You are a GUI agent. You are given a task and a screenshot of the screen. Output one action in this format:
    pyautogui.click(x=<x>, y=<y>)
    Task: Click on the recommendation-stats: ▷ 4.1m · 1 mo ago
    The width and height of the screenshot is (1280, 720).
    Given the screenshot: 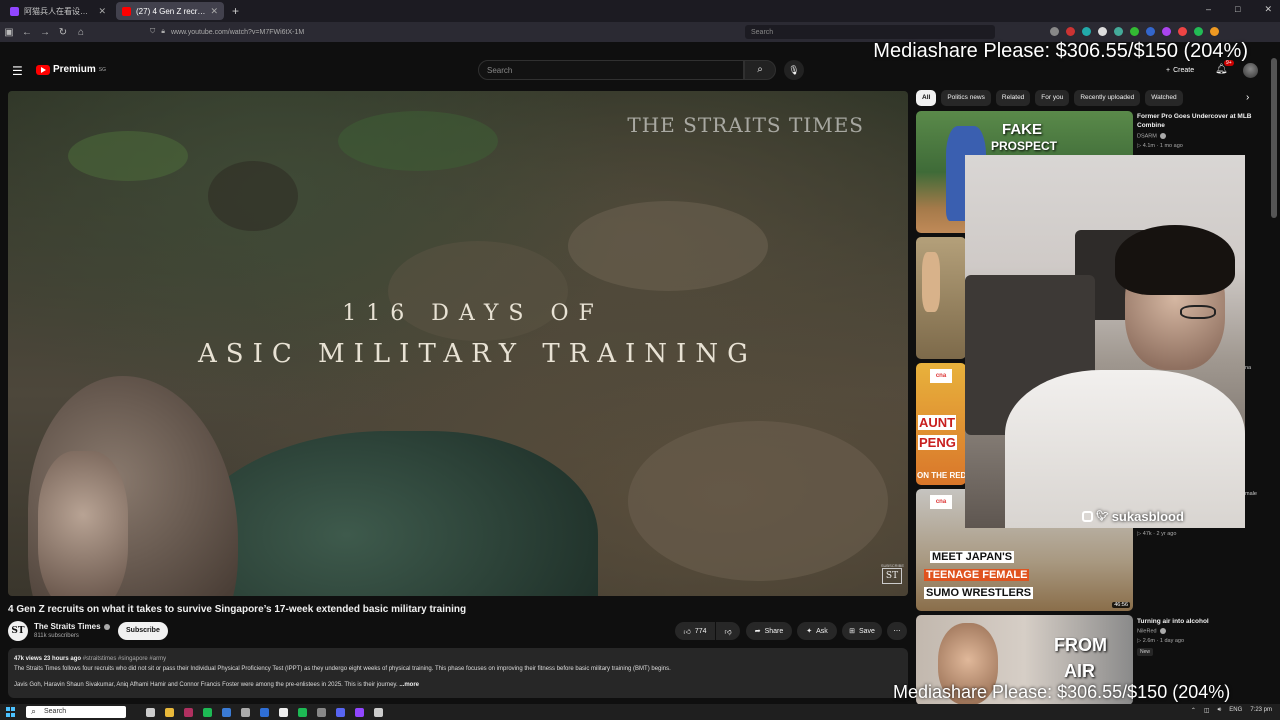 What is the action you would take?
    pyautogui.click(x=1160, y=146)
    